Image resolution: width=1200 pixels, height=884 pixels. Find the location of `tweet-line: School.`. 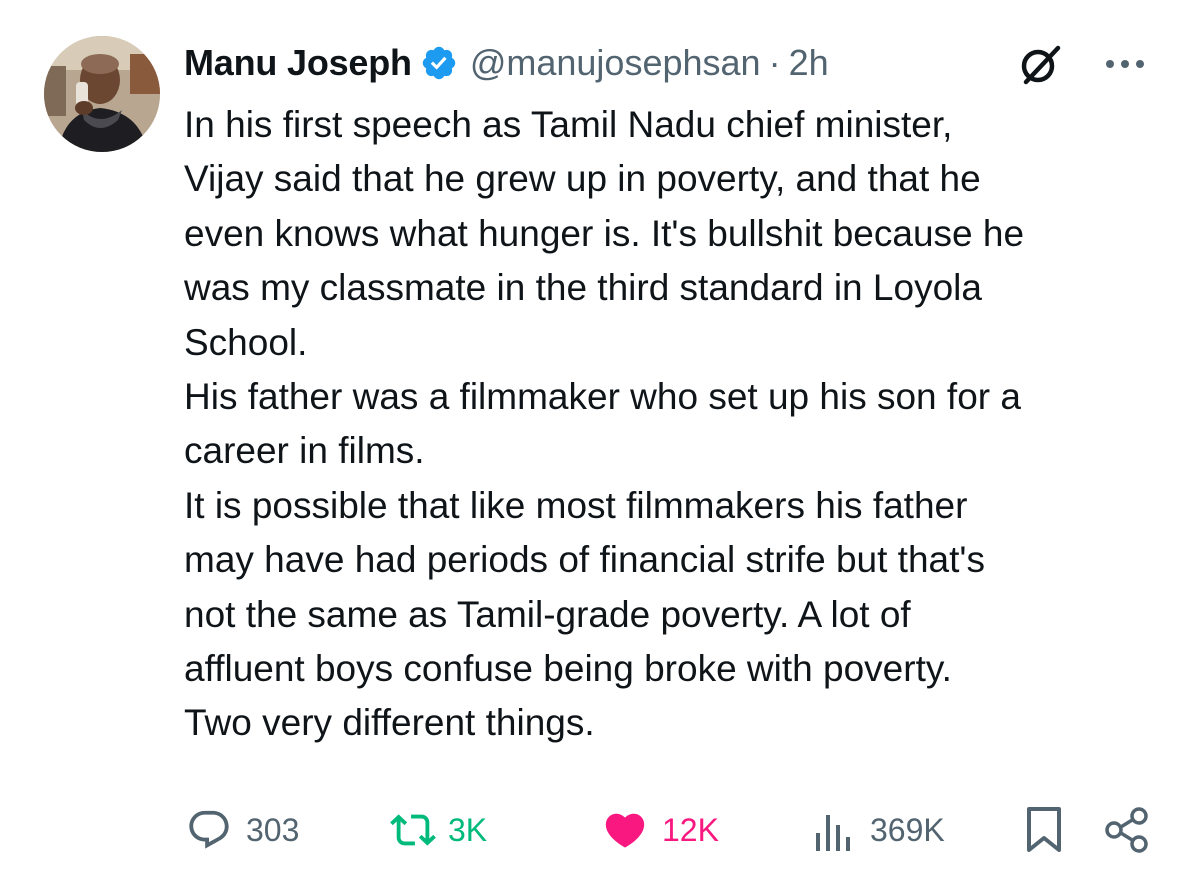

tweet-line: School. is located at coordinates (246, 342).